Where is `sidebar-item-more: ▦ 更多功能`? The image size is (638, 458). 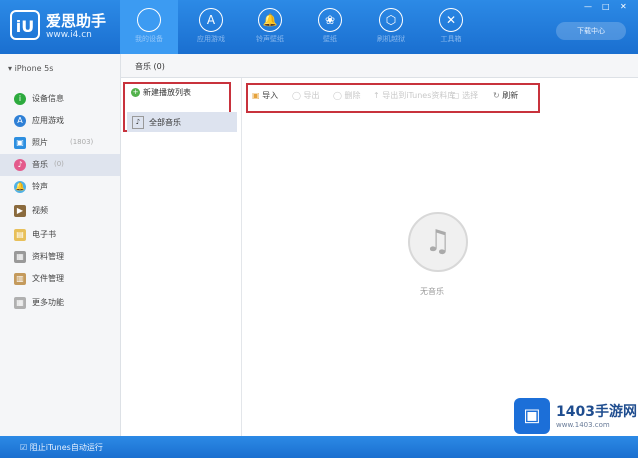
sidebar-item-more: ▦ 更多功能 is located at coordinates (60, 303).